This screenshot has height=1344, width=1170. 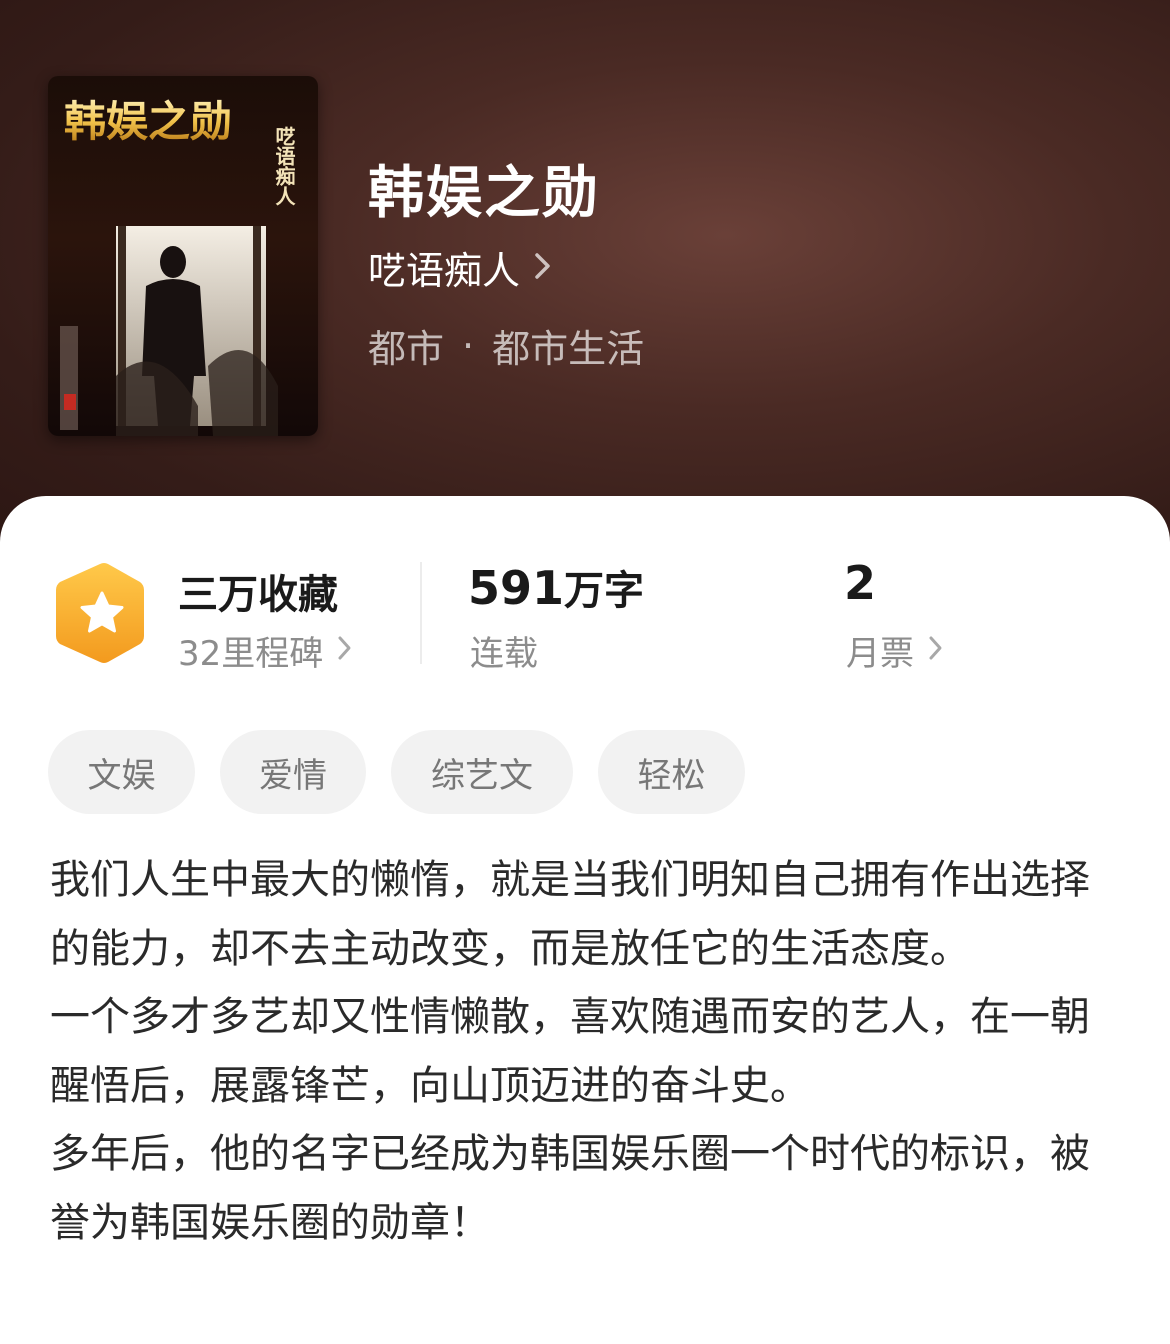 I want to click on tag-list: 文娱 爱情 综艺文 轻松, so click(x=409, y=772).